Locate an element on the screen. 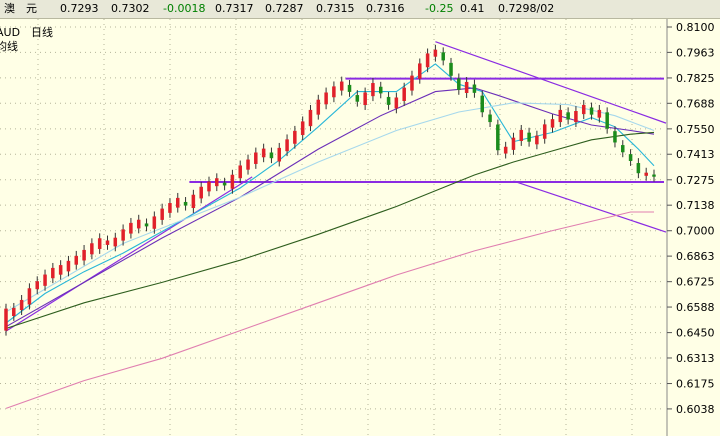 The width and height of the screenshot is (720, 436). y-tick-label: 0.6725 is located at coordinates (695, 282).